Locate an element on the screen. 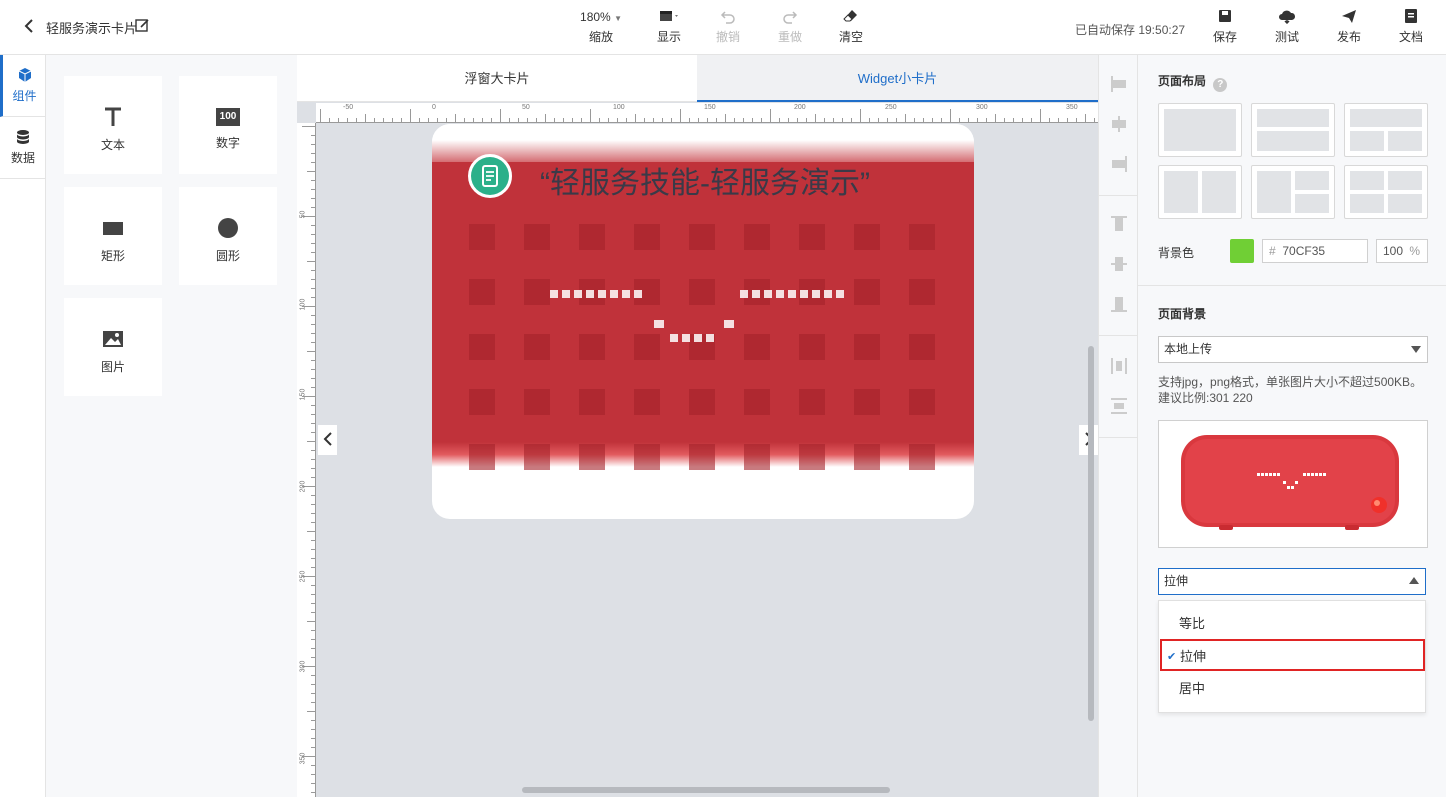 This screenshot has width=1446, height=797. help-icon: ? is located at coordinates (1220, 85).